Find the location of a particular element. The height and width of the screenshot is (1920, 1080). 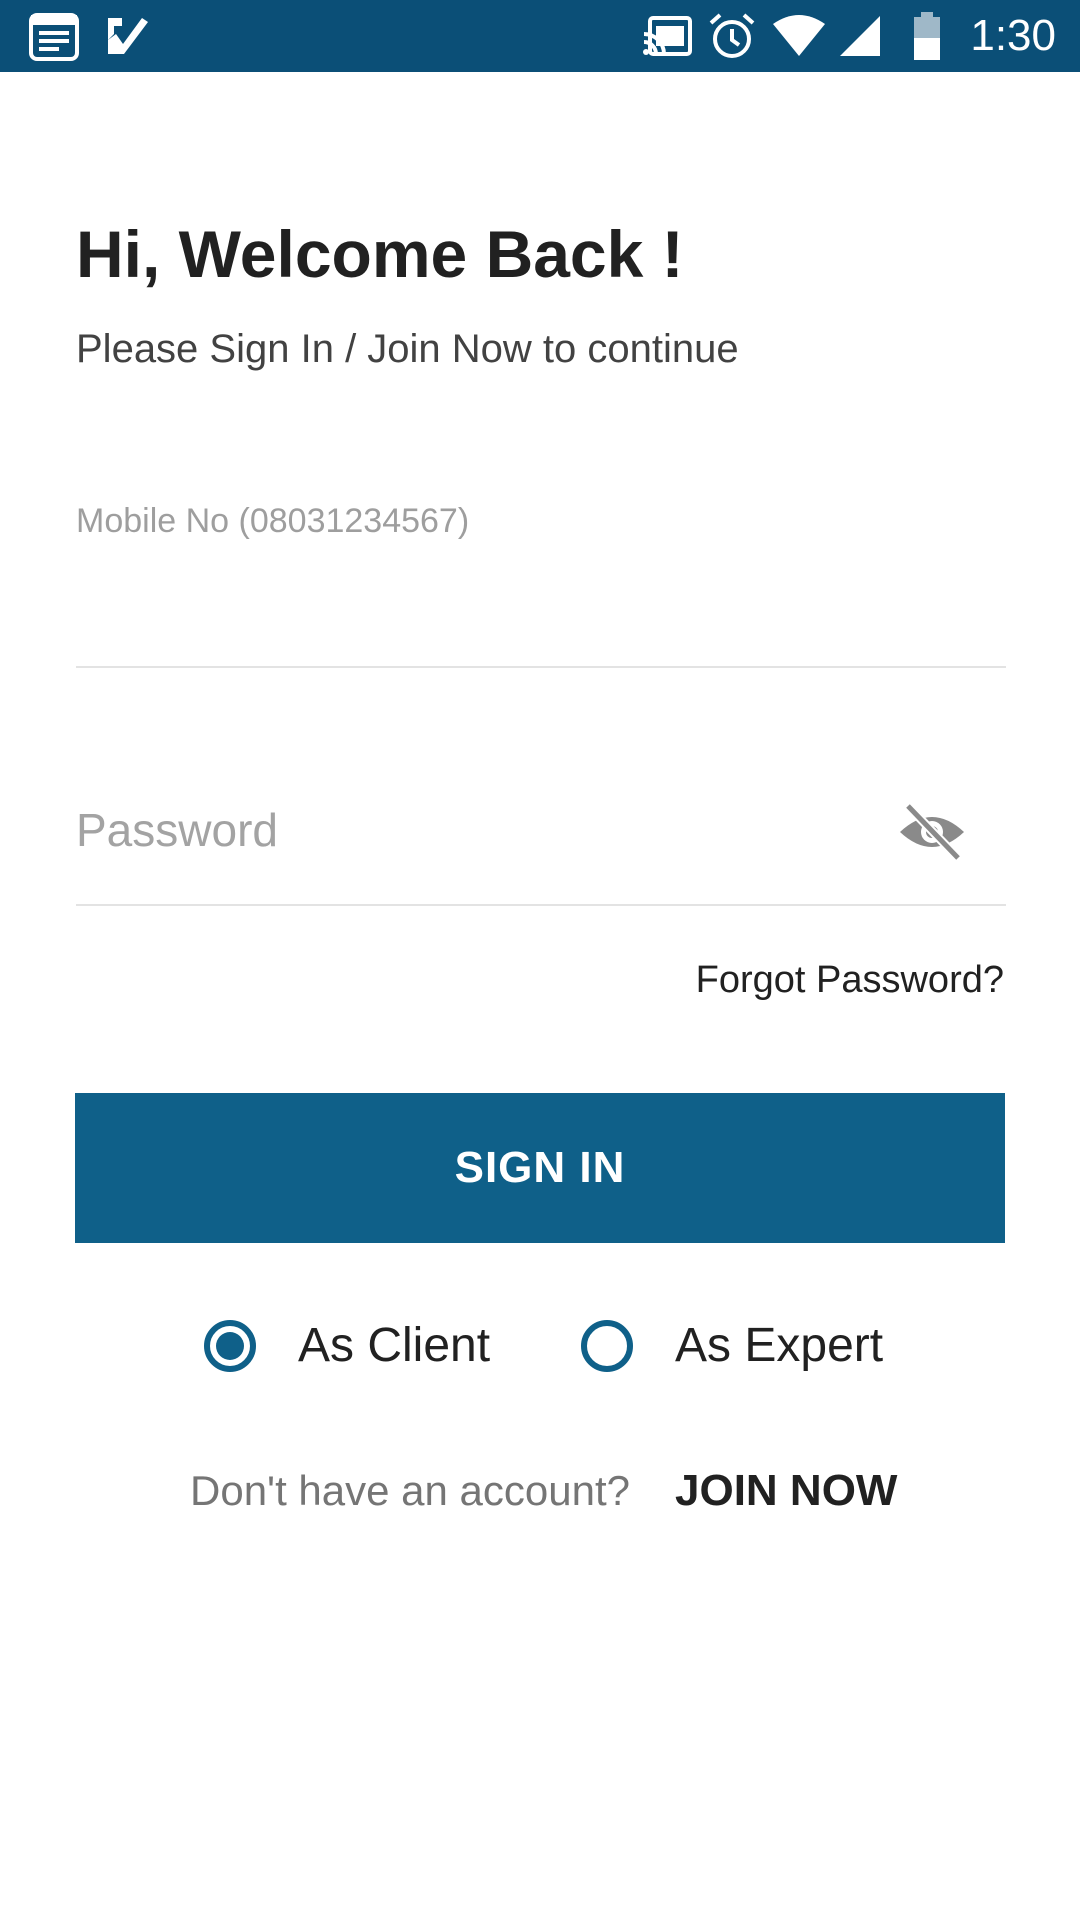

join-now-link: JOIN NOW is located at coordinates (786, 1491).